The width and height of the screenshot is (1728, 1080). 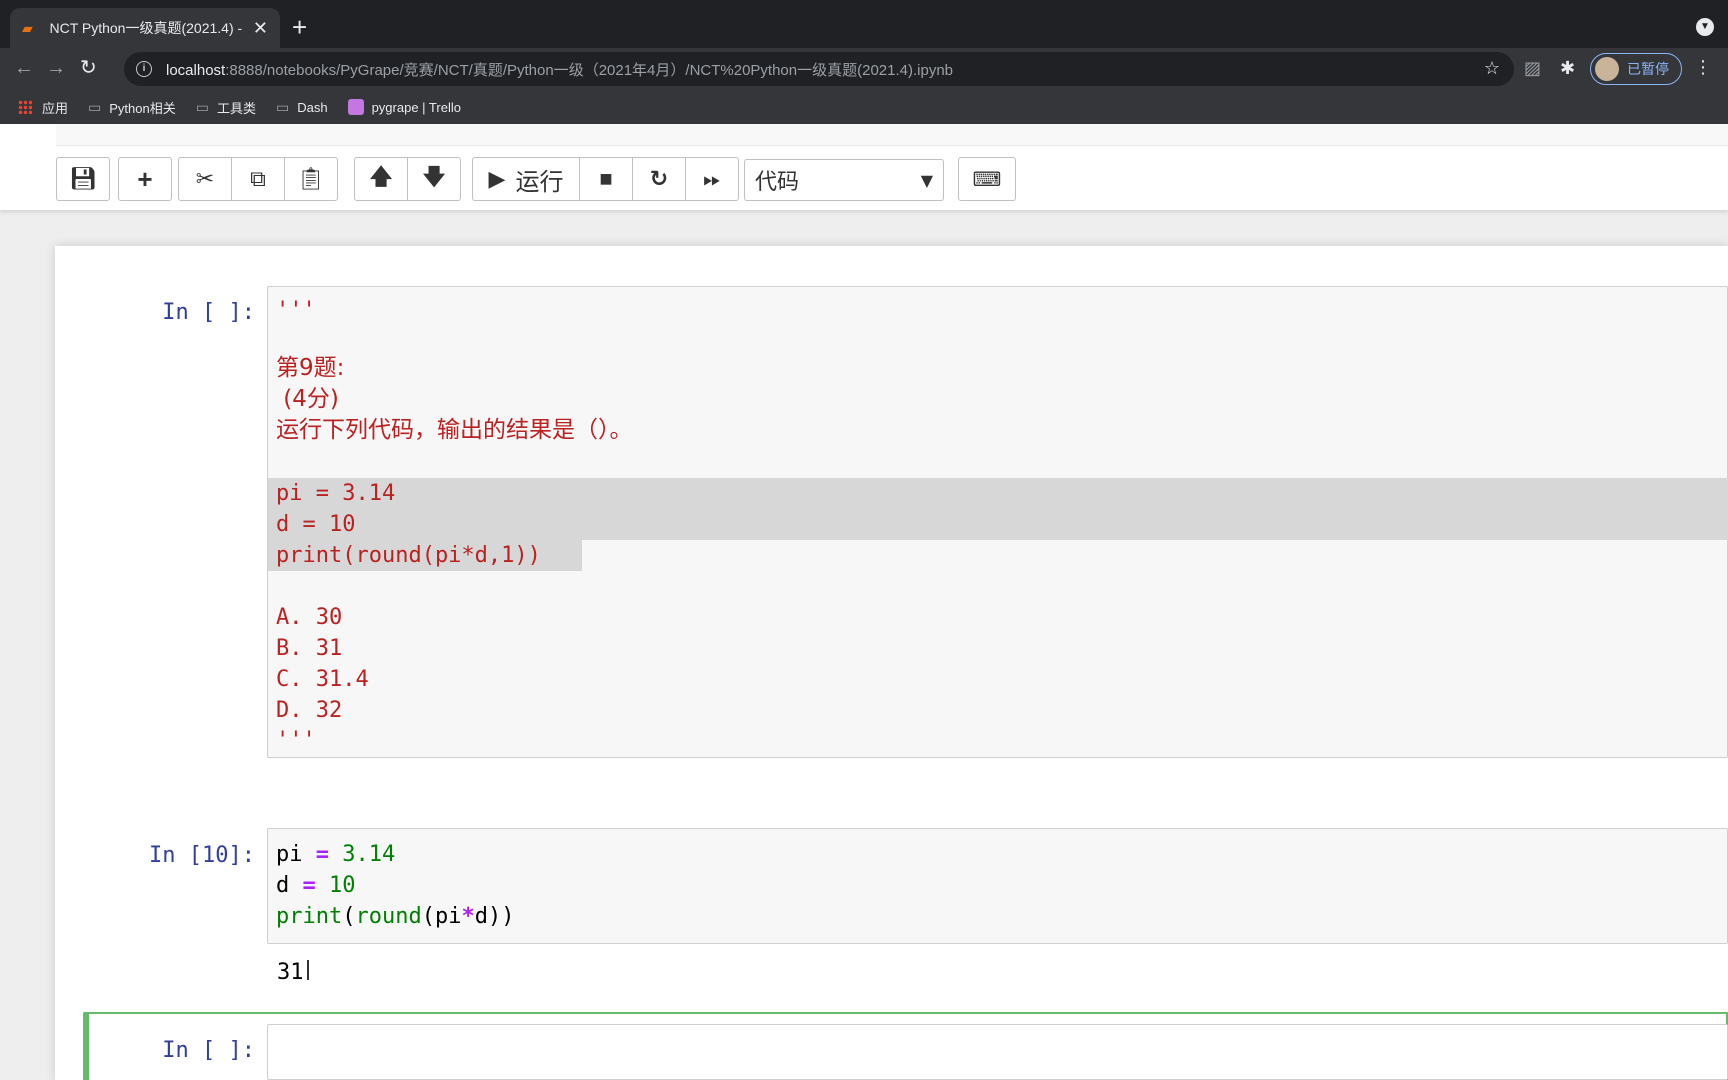 I want to click on bookmark-python: ▭ Python相关, so click(x=132, y=107).